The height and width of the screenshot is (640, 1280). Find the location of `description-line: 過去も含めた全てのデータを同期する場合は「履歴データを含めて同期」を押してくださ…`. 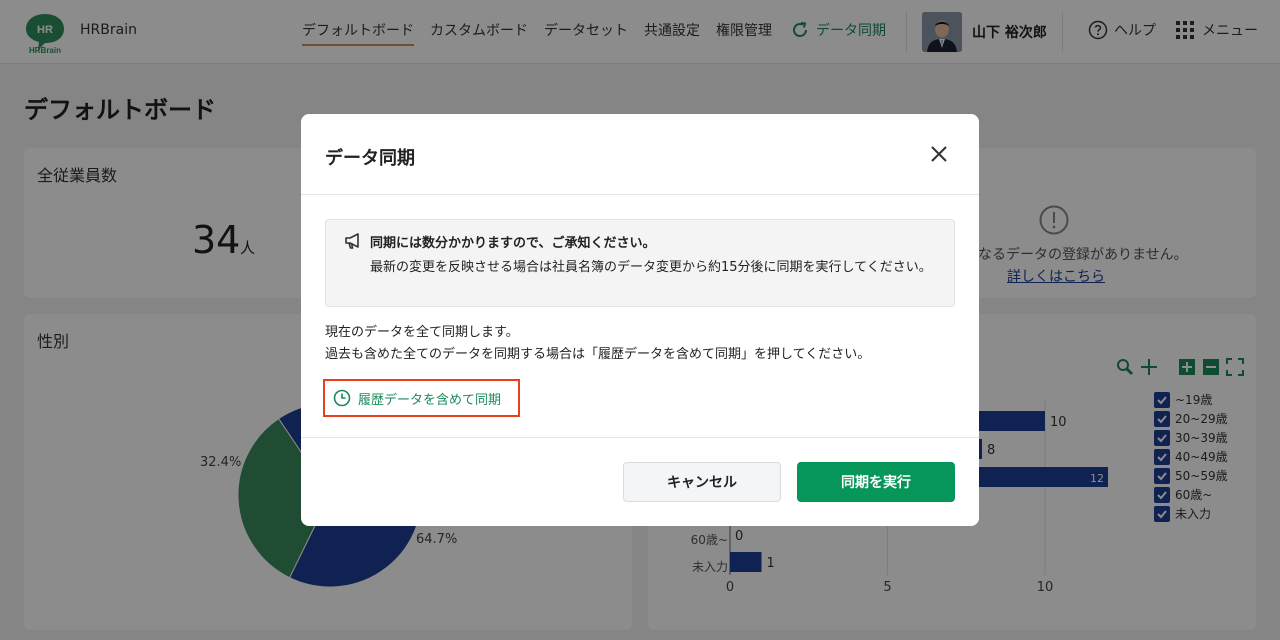

description-line: 過去も含めた全てのデータを同期する場合は「履歴データを含めて同期」を押してくださ… is located at coordinates (598, 354).